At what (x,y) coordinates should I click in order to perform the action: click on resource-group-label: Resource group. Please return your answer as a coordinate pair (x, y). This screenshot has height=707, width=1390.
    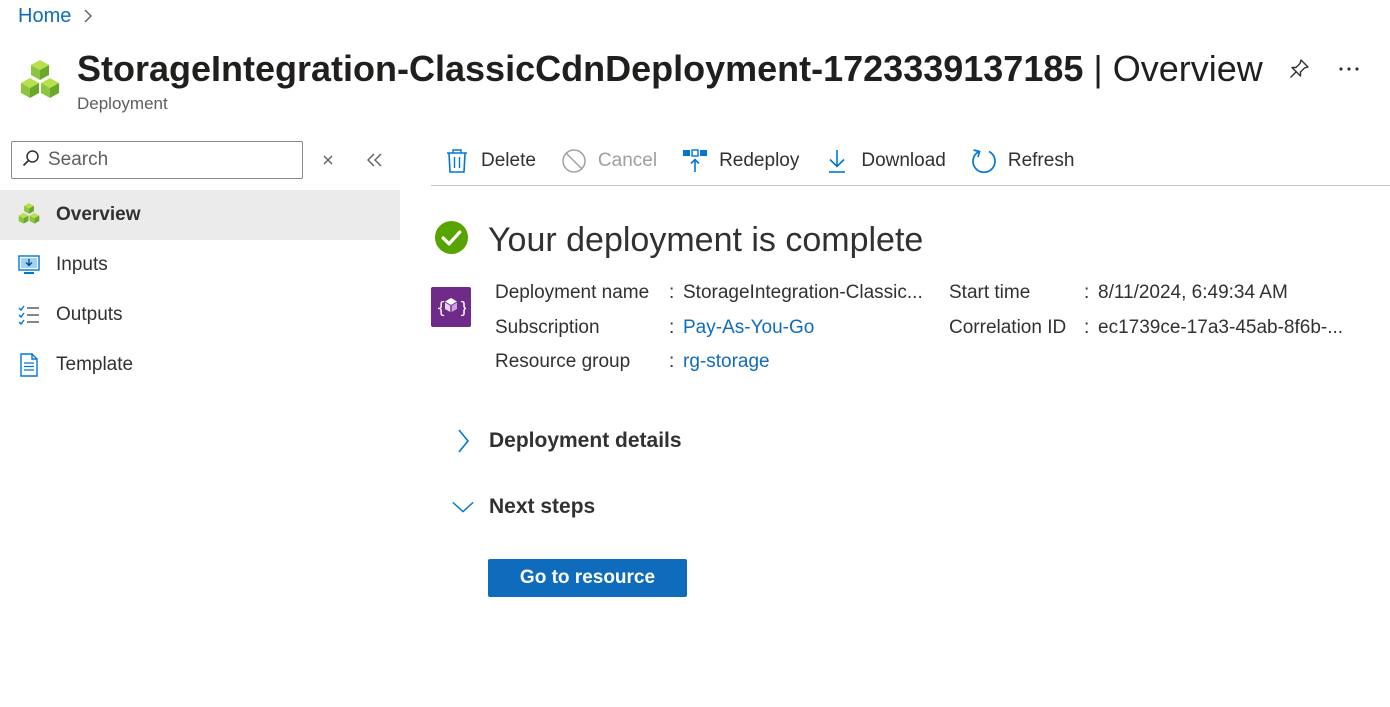
    Looking at the image, I should click on (563, 362).